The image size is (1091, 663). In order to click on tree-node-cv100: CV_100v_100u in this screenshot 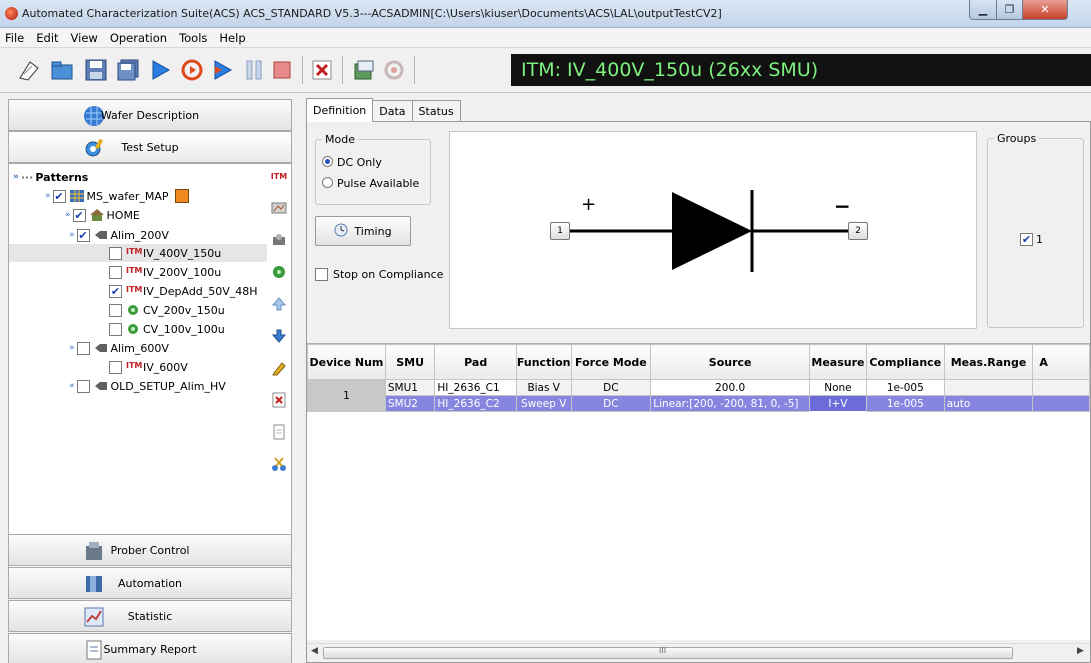, I will do `click(167, 329)`.